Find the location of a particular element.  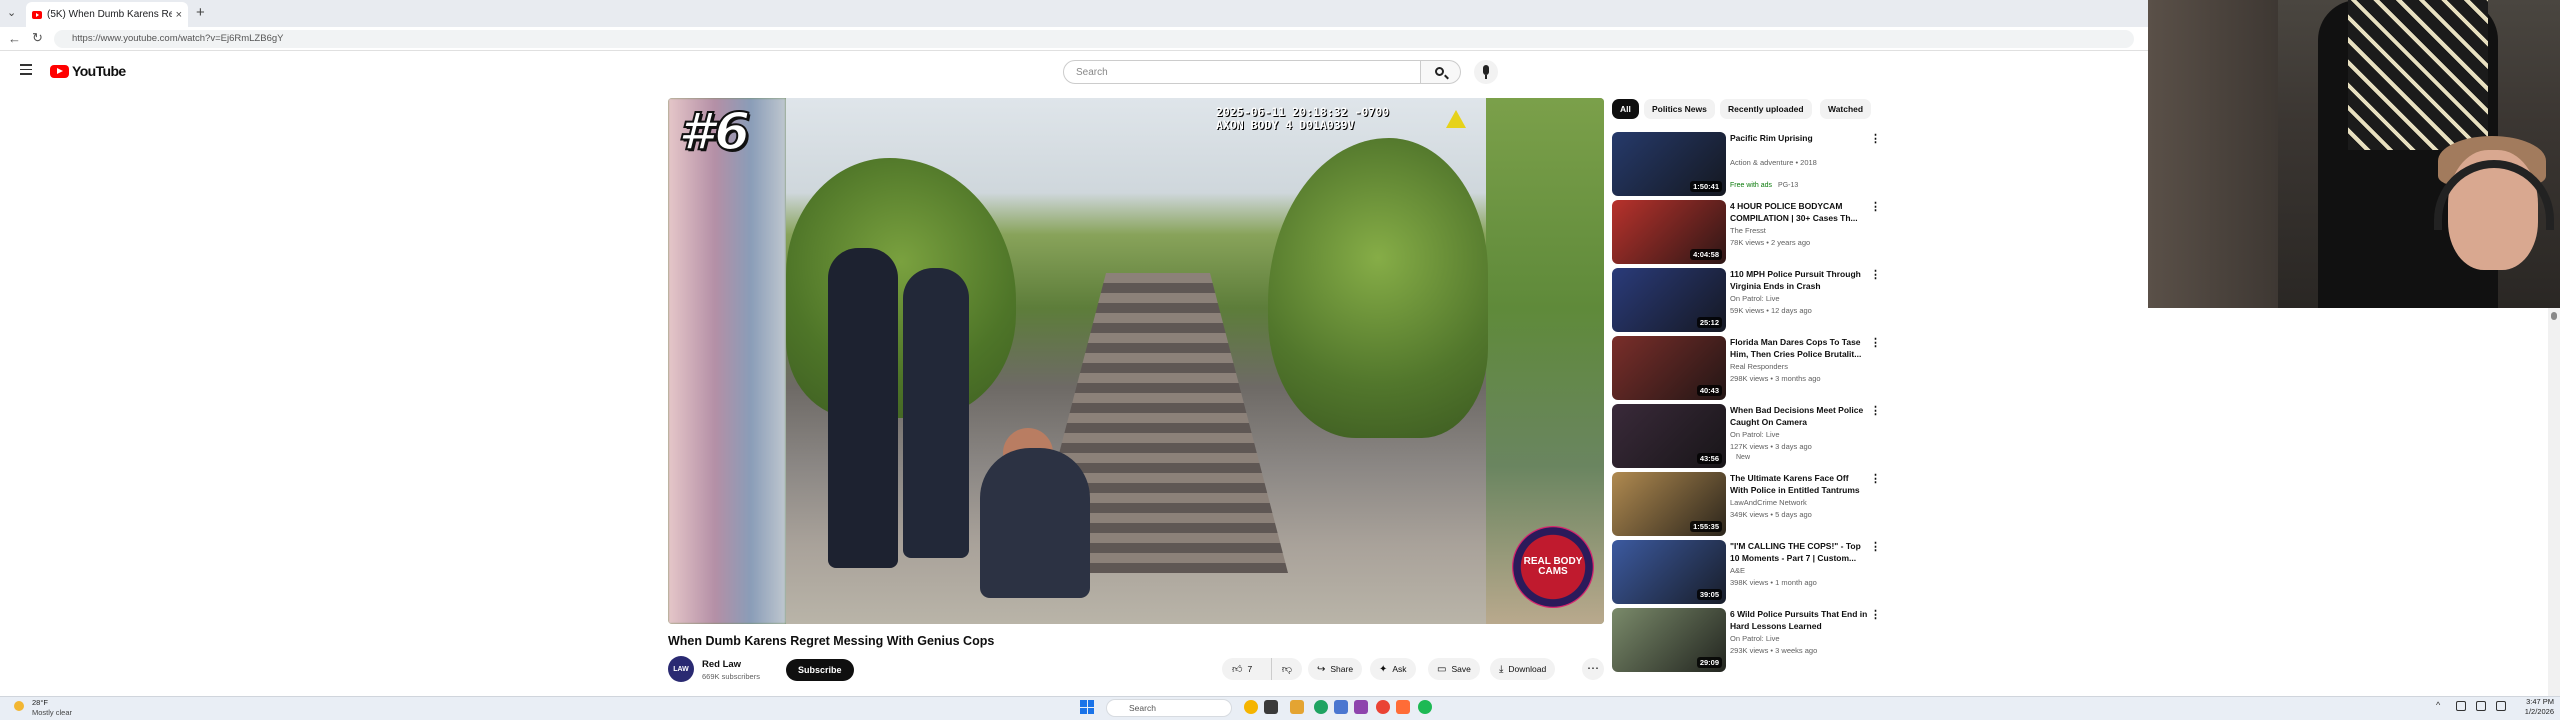

chip-recently-uploaded: Recently uploaded is located at coordinates (1766, 109).